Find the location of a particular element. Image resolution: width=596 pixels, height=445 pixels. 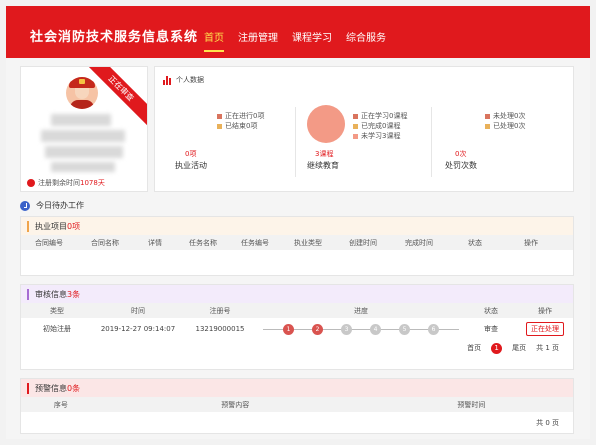

redacted-name is located at coordinates (81, 120).